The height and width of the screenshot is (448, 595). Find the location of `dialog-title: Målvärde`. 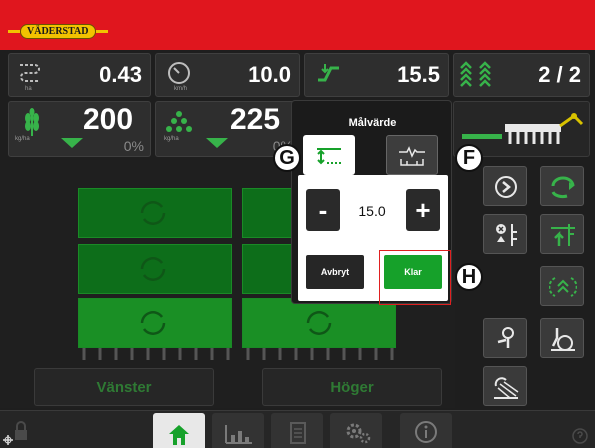

dialog-title: Målvärde is located at coordinates (372, 123).